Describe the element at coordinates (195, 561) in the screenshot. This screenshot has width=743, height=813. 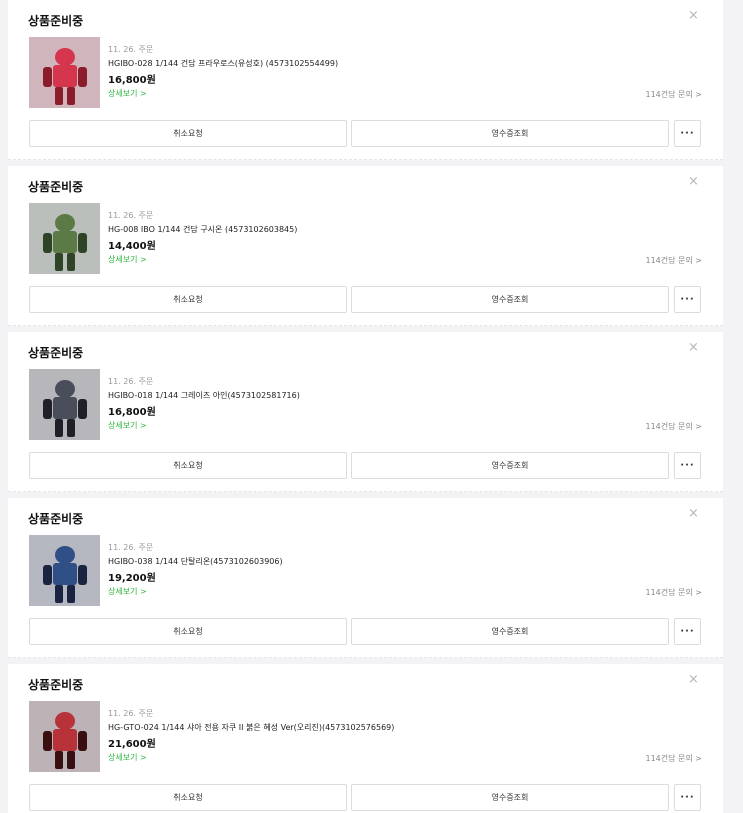
I see `product-name: HGIBO-038 1/144 단탈리온(4573102603906)` at that location.